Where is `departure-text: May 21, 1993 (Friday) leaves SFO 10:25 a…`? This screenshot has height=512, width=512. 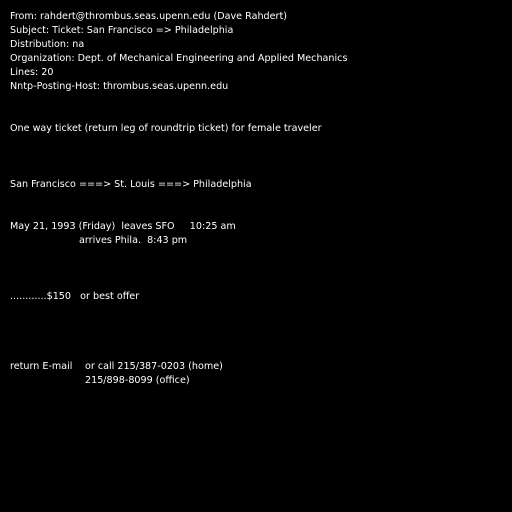 departure-text: May 21, 1993 (Friday) leaves SFO 10:25 a… is located at coordinates (123, 226).